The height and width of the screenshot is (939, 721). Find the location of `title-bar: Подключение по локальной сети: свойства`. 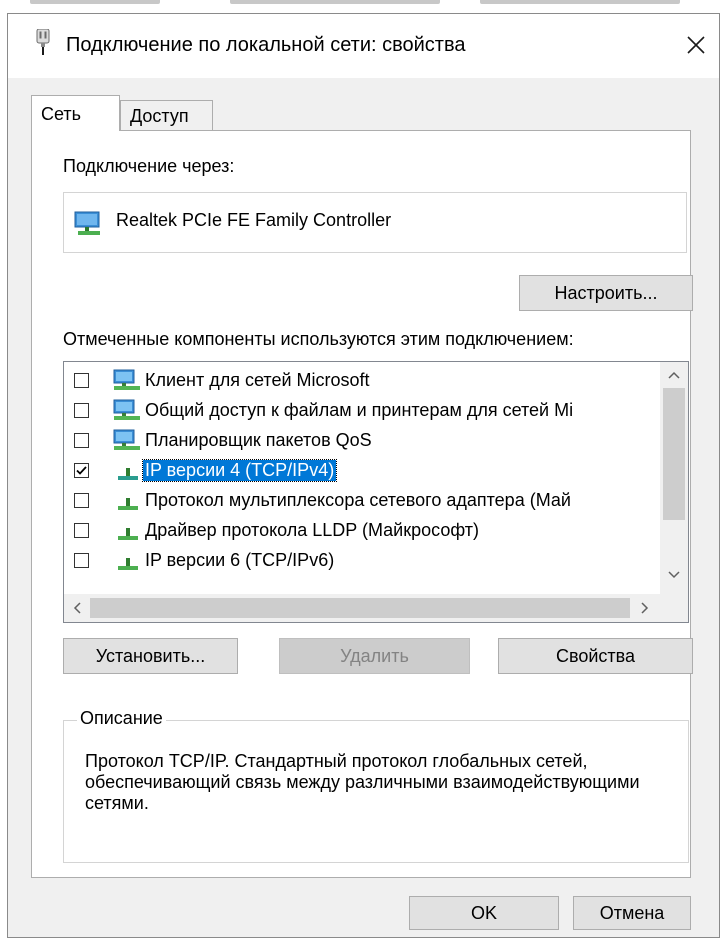

title-bar: Подключение по локальной сети: свойства is located at coordinates (363, 46).